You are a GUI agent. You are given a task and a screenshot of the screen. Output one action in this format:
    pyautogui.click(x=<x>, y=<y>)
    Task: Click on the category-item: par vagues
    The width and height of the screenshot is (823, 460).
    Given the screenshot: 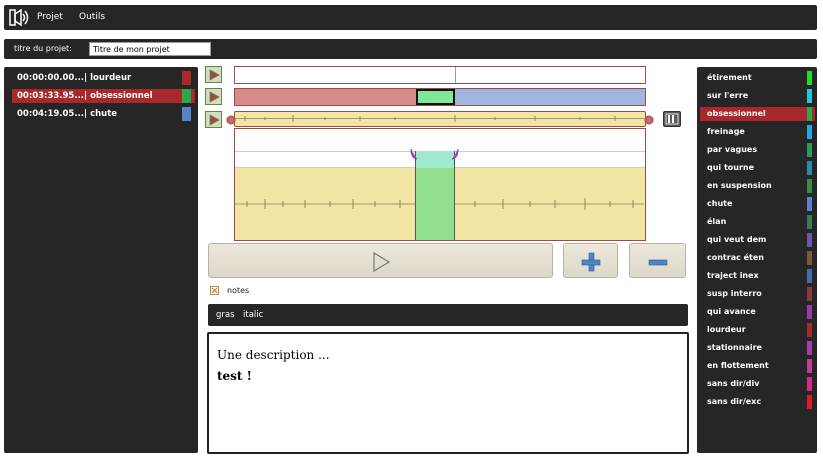 What is the action you would take?
    pyautogui.click(x=757, y=150)
    